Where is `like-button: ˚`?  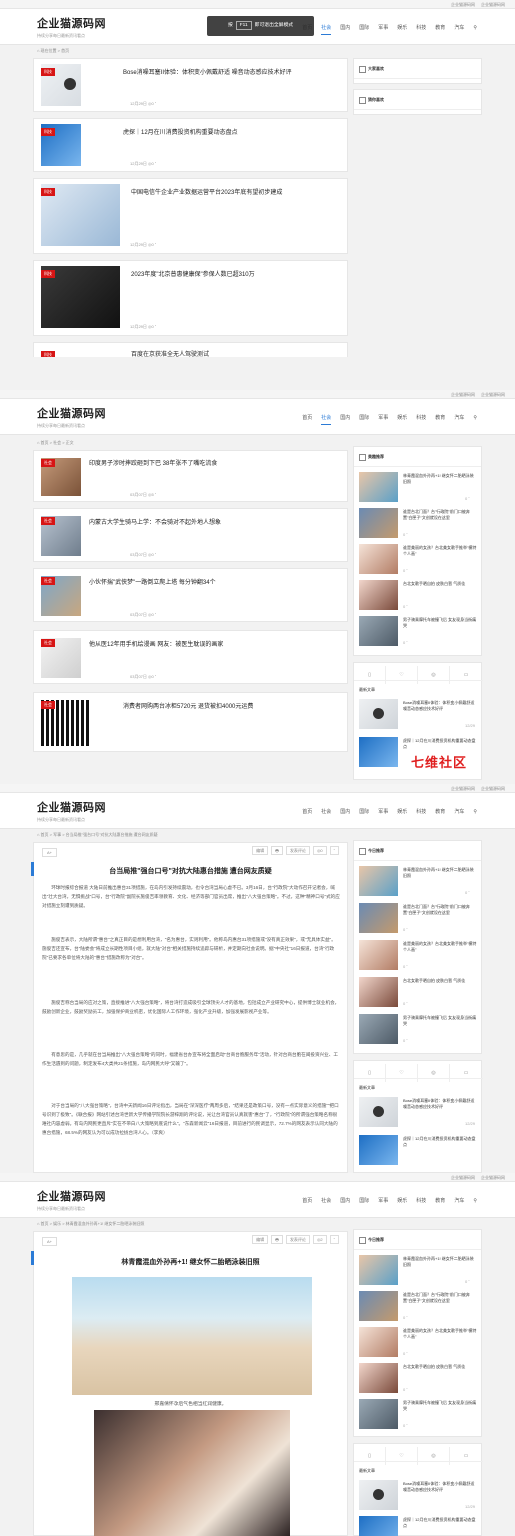 like-button: ˚ is located at coordinates (334, 1239).